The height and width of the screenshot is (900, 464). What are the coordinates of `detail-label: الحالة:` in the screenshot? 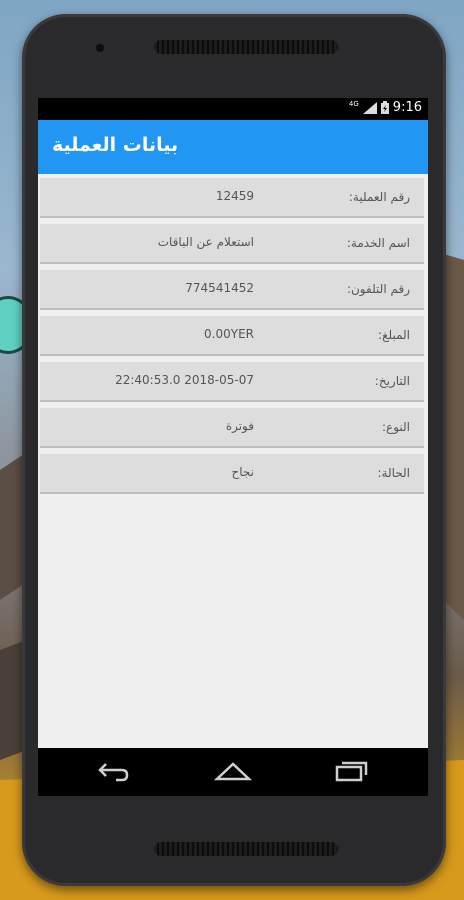 It's located at (393, 473).